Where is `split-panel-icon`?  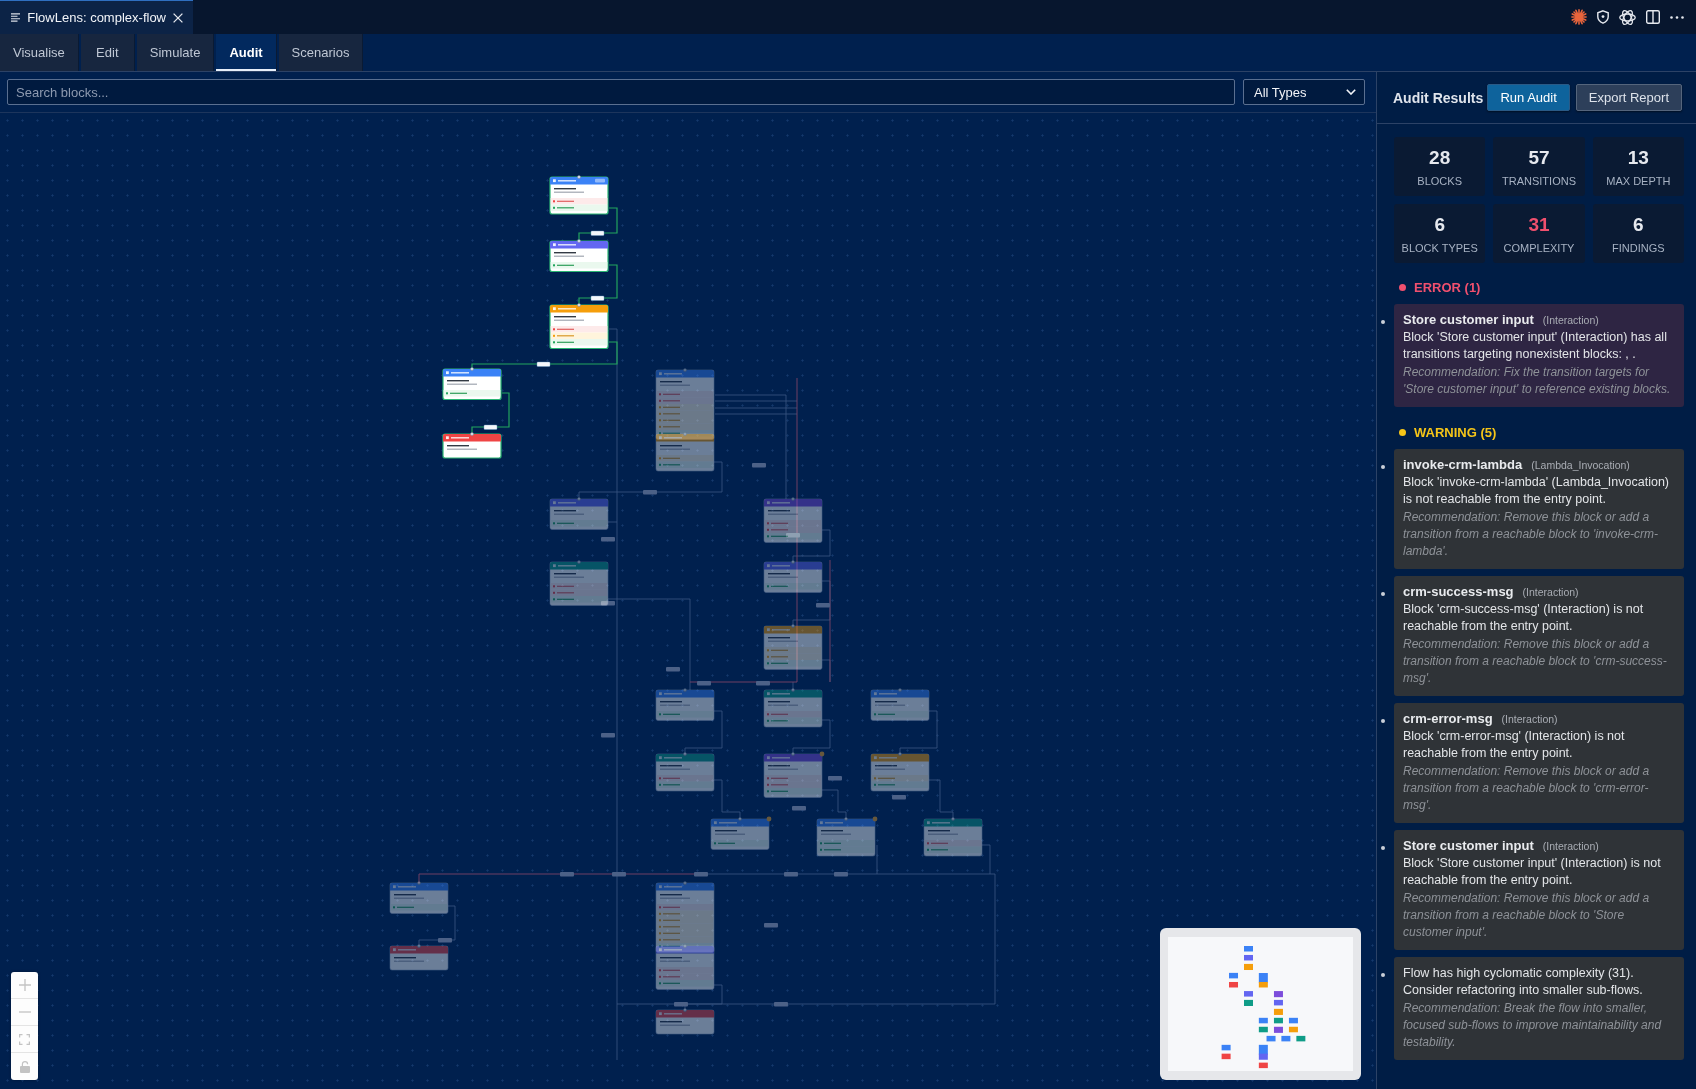 split-panel-icon is located at coordinates (1653, 17).